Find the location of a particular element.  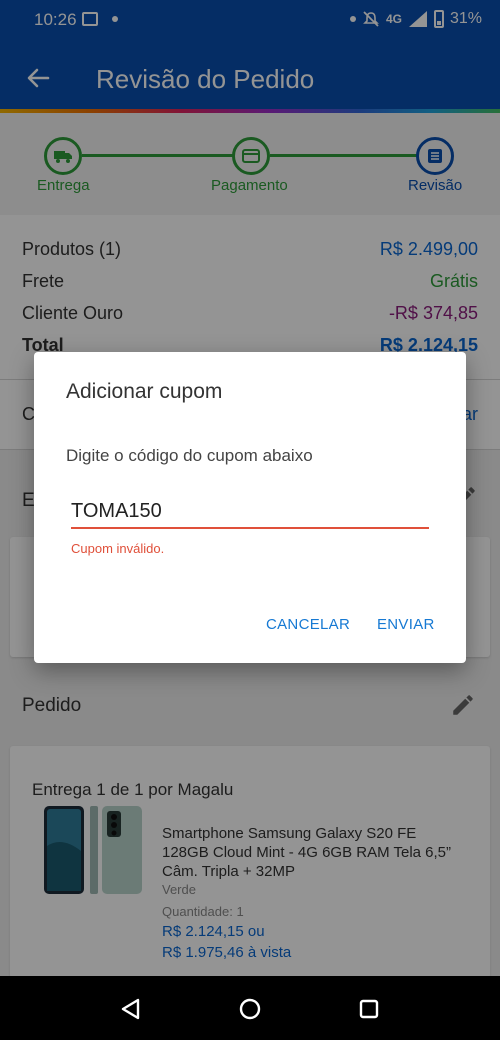

coupon-error-message: Cupom inválido. is located at coordinates (118, 548).